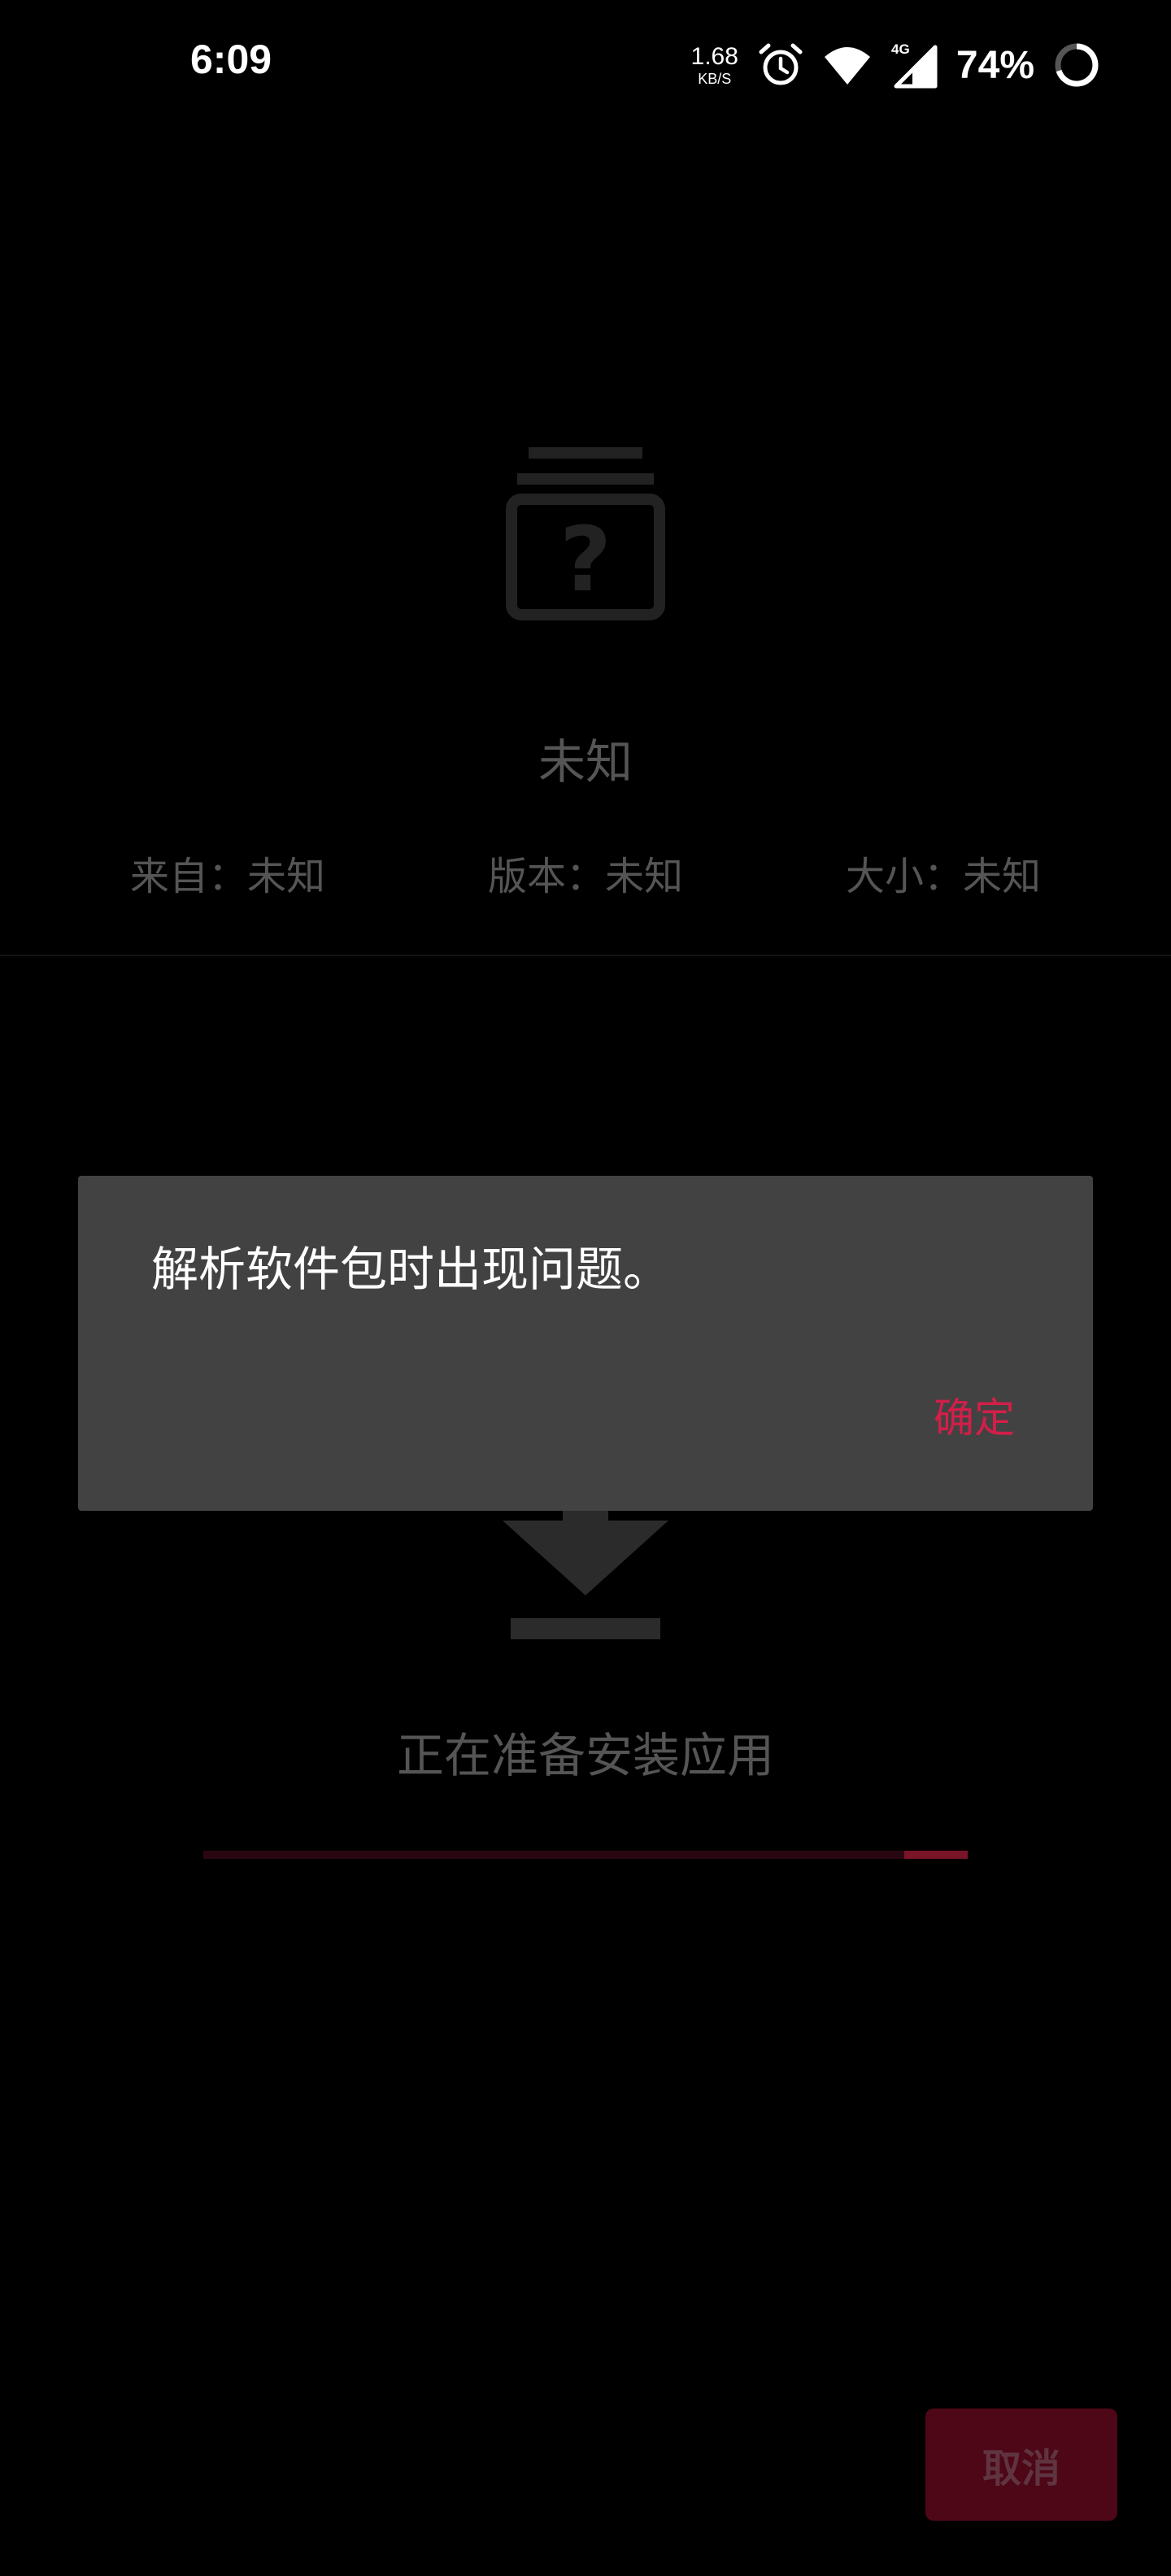  What do you see at coordinates (847, 66) in the screenshot?
I see `wifi-icon` at bounding box center [847, 66].